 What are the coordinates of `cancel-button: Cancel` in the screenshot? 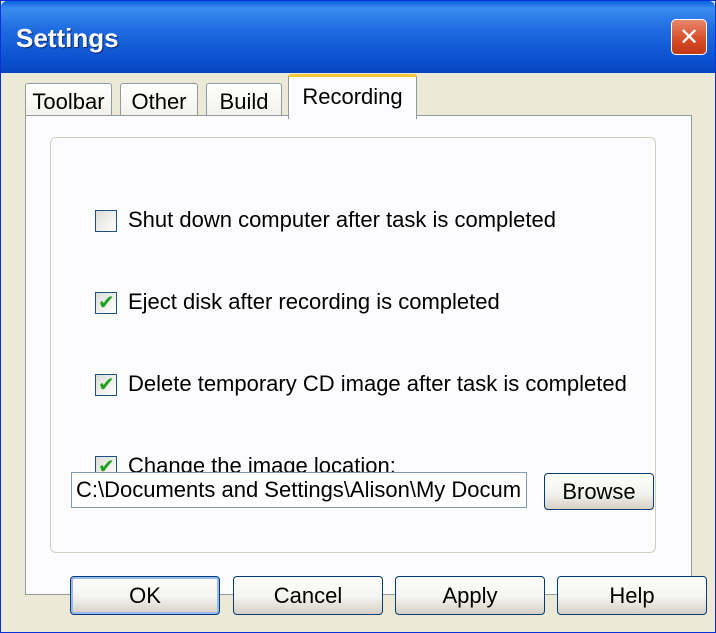 It's located at (308, 595).